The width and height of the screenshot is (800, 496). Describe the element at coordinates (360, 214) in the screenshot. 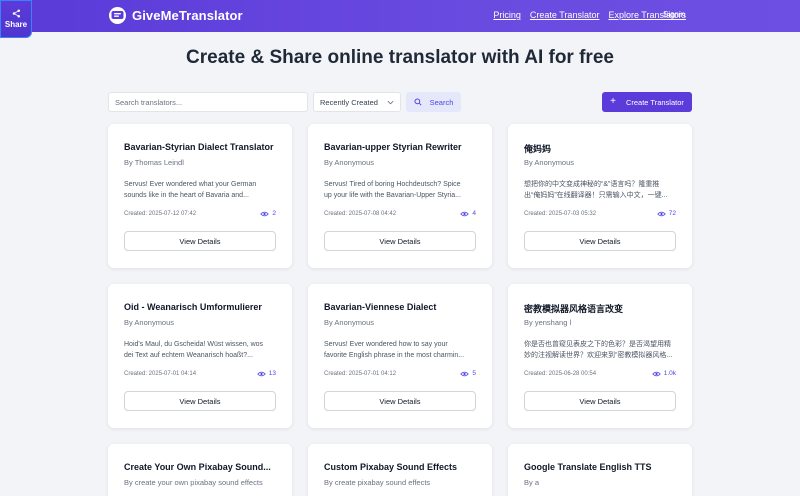

I see `card-created-date: Created: 2025-07-08 04:42` at that location.